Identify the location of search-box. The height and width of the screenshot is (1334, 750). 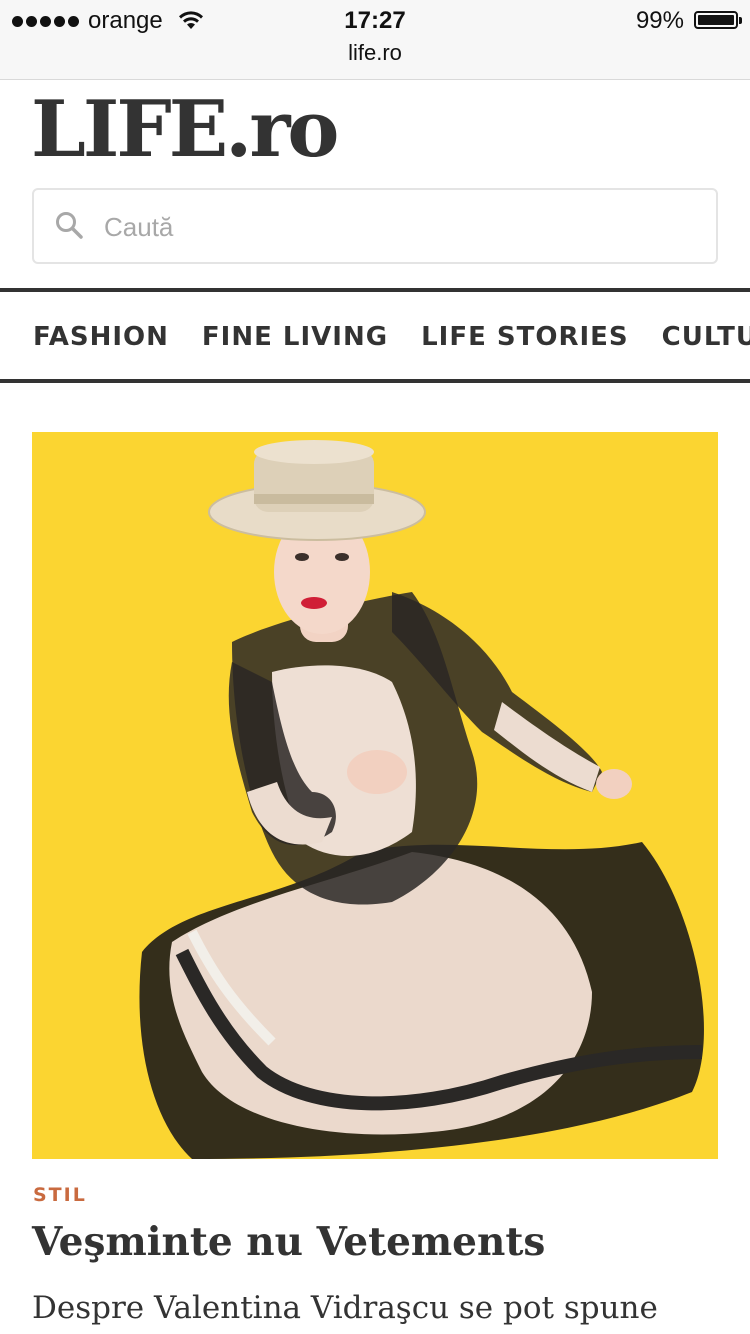
(375, 226).